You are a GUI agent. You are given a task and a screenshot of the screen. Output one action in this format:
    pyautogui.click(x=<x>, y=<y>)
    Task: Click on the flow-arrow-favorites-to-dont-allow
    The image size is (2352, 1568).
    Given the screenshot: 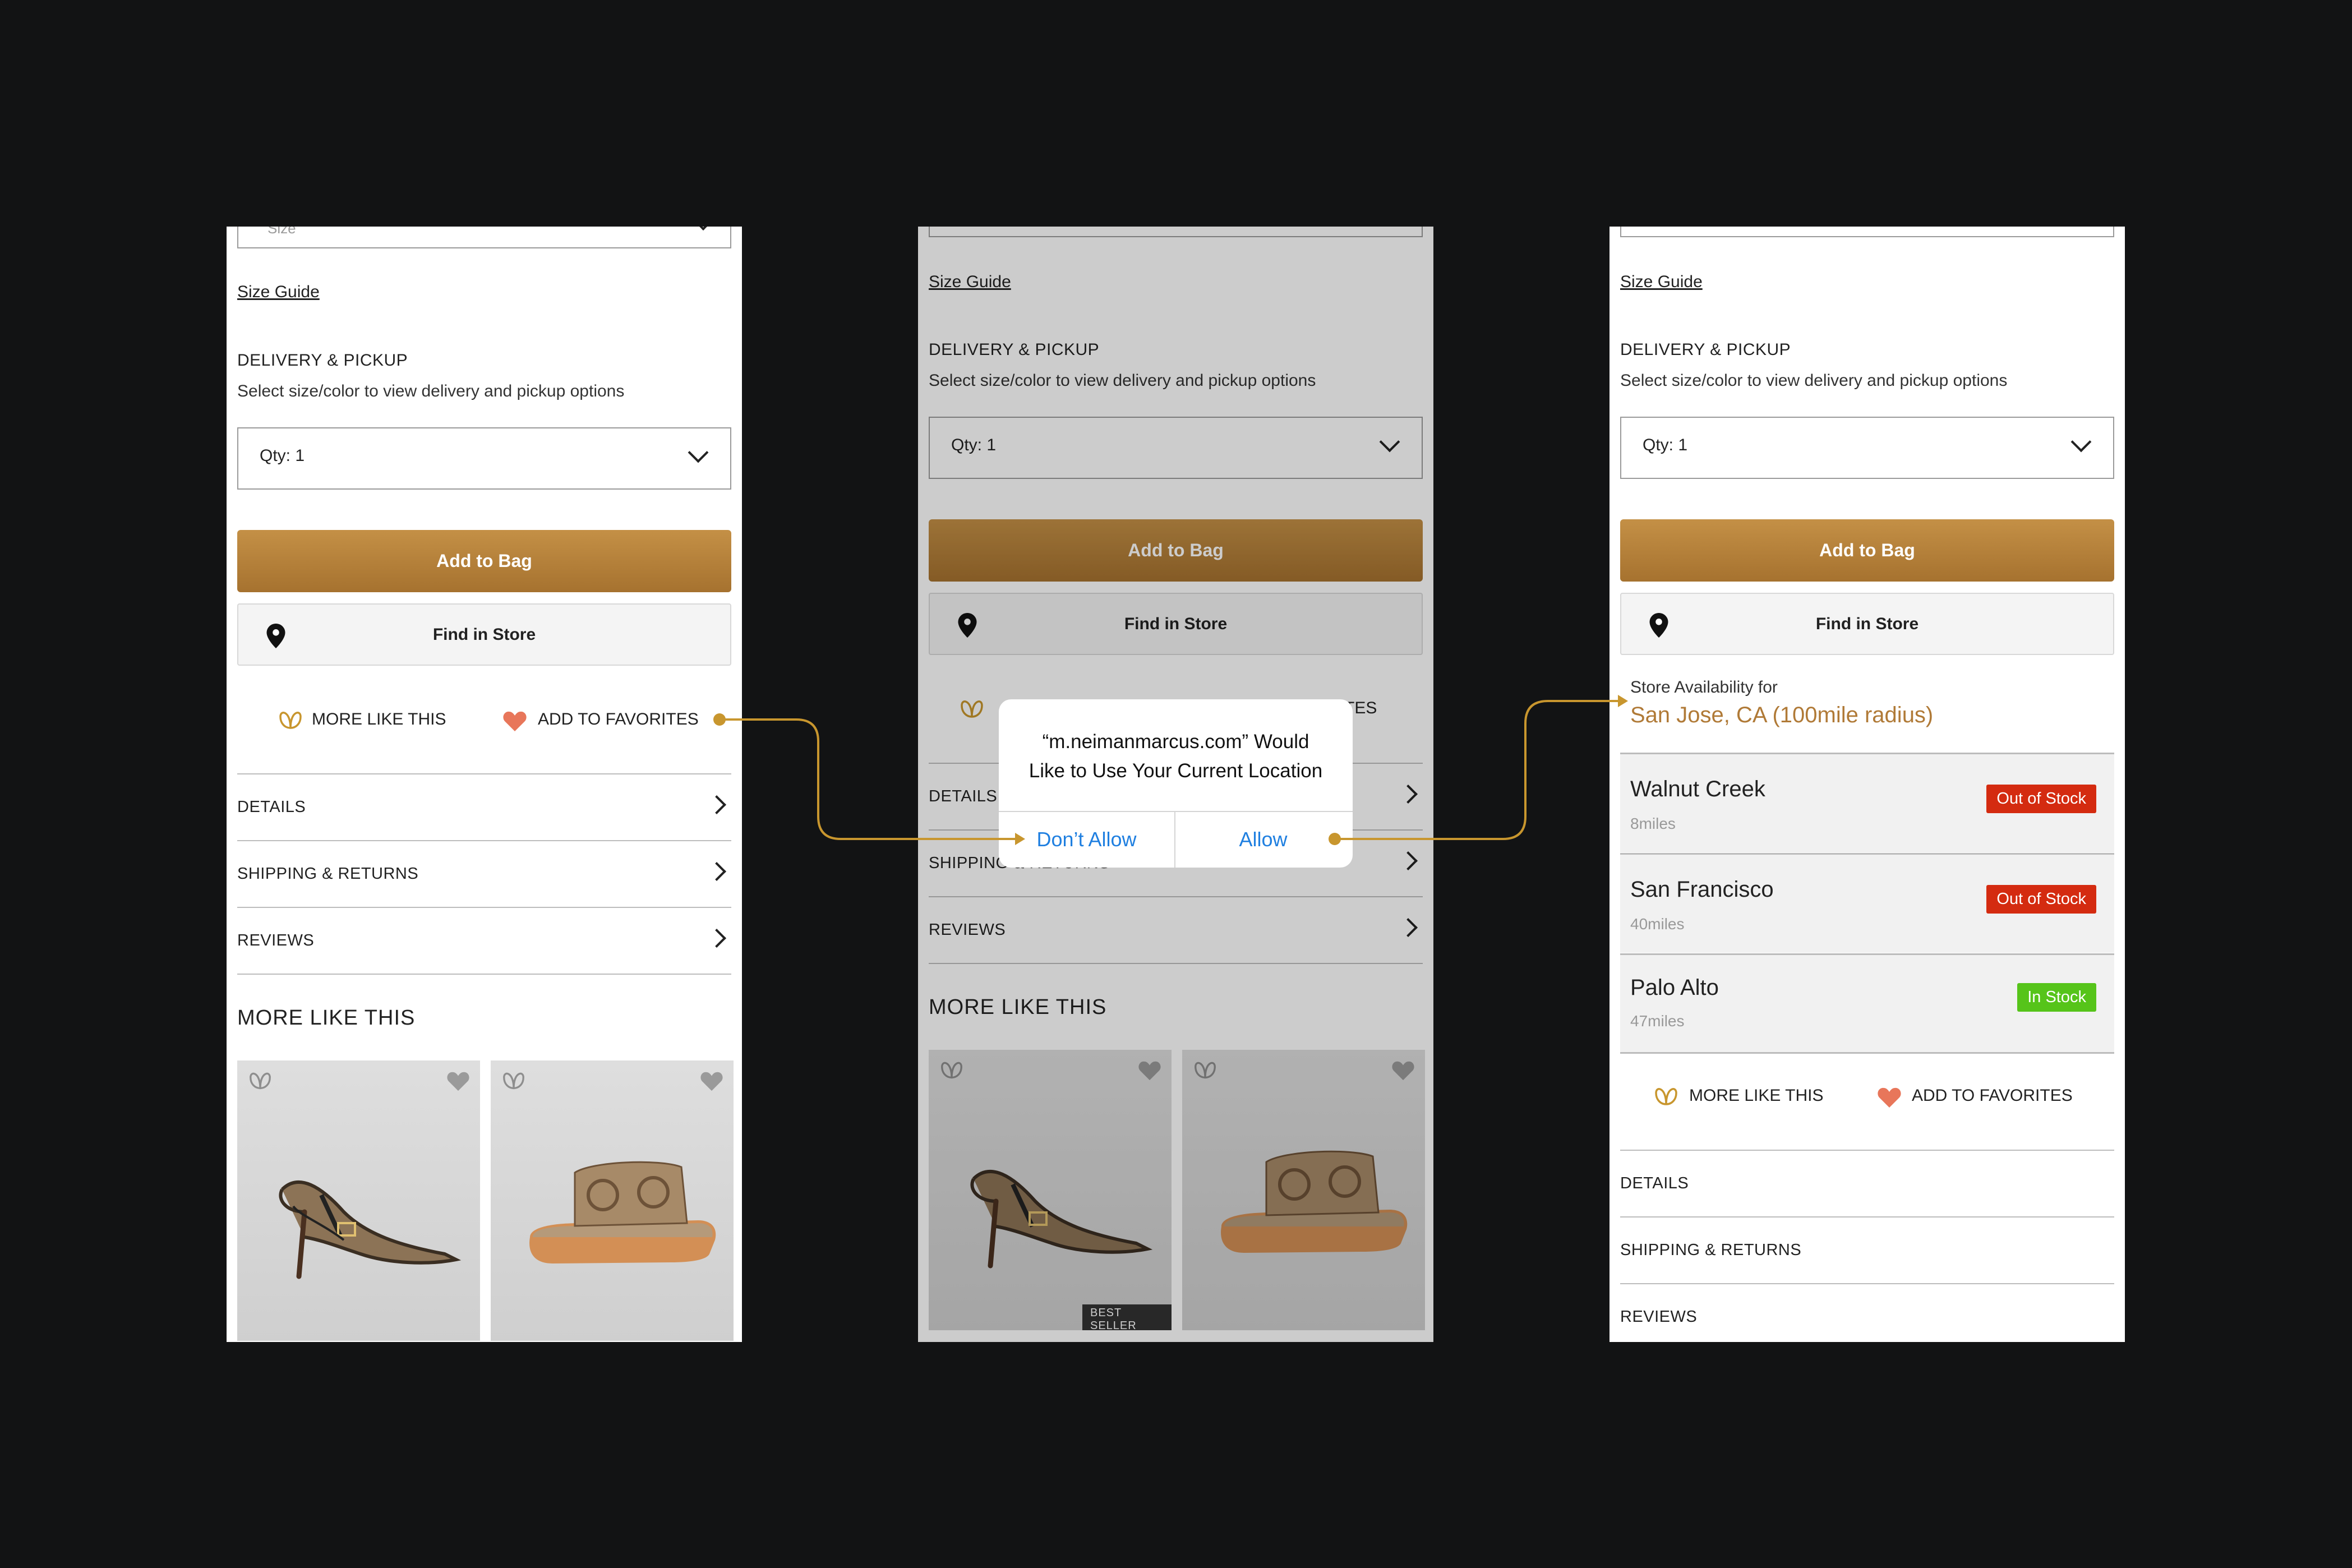 What is the action you would take?
    pyautogui.click(x=867, y=779)
    